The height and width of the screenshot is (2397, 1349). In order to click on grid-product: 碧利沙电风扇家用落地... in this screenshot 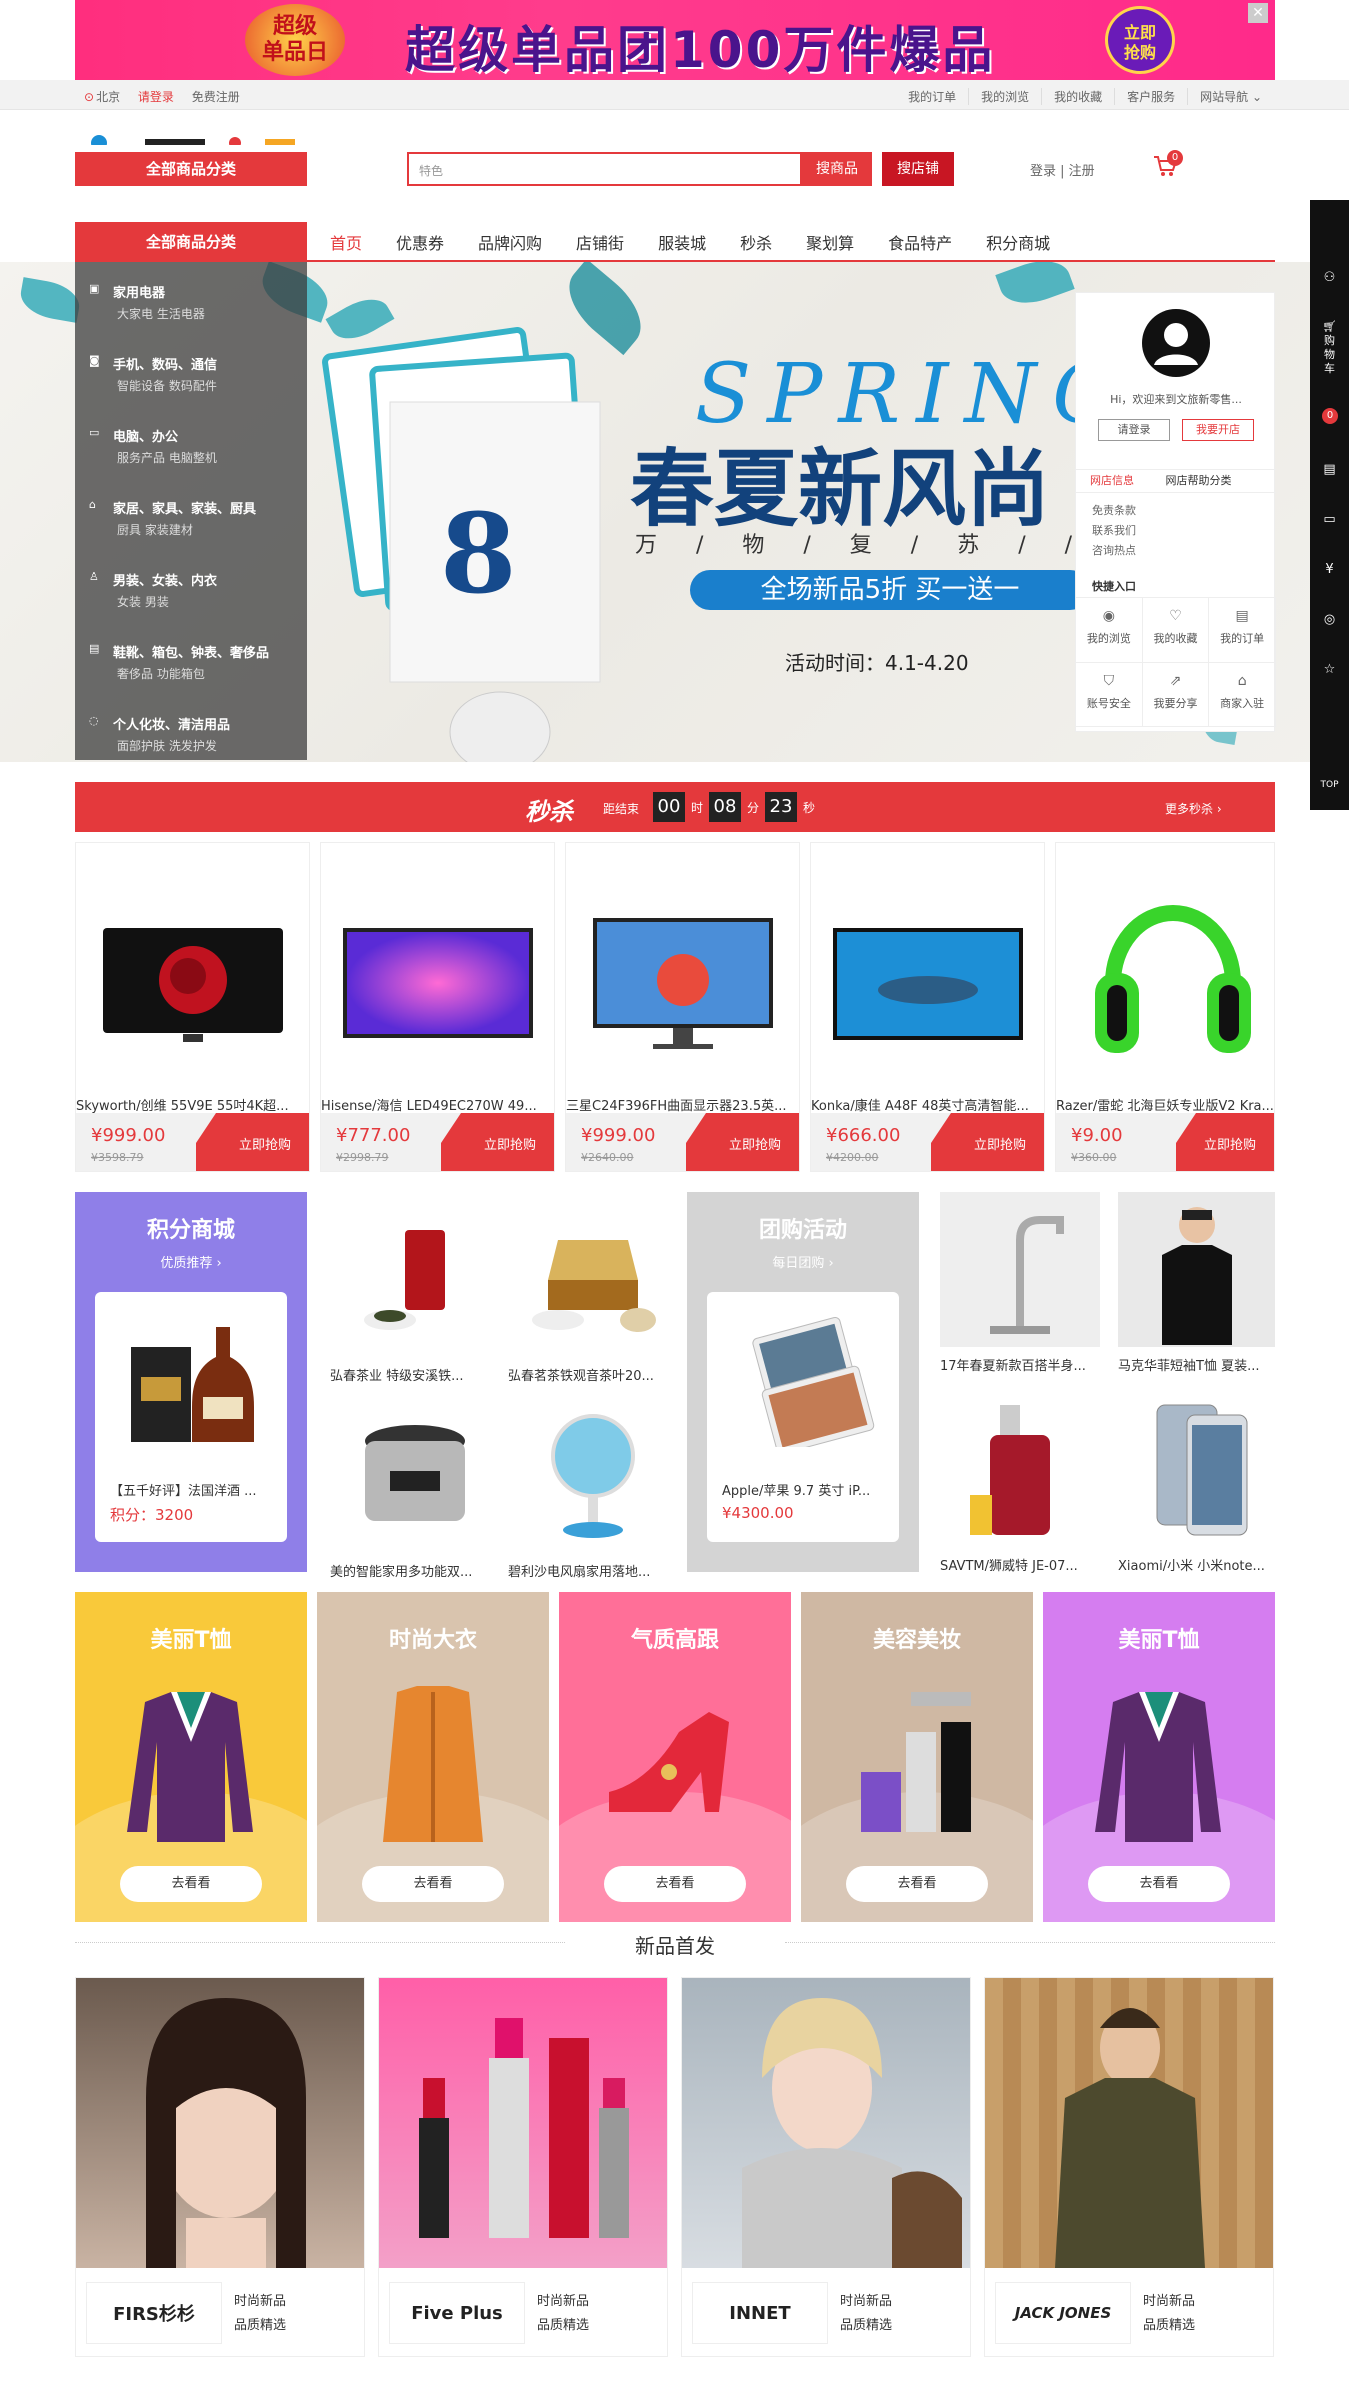, I will do `click(593, 1493)`.